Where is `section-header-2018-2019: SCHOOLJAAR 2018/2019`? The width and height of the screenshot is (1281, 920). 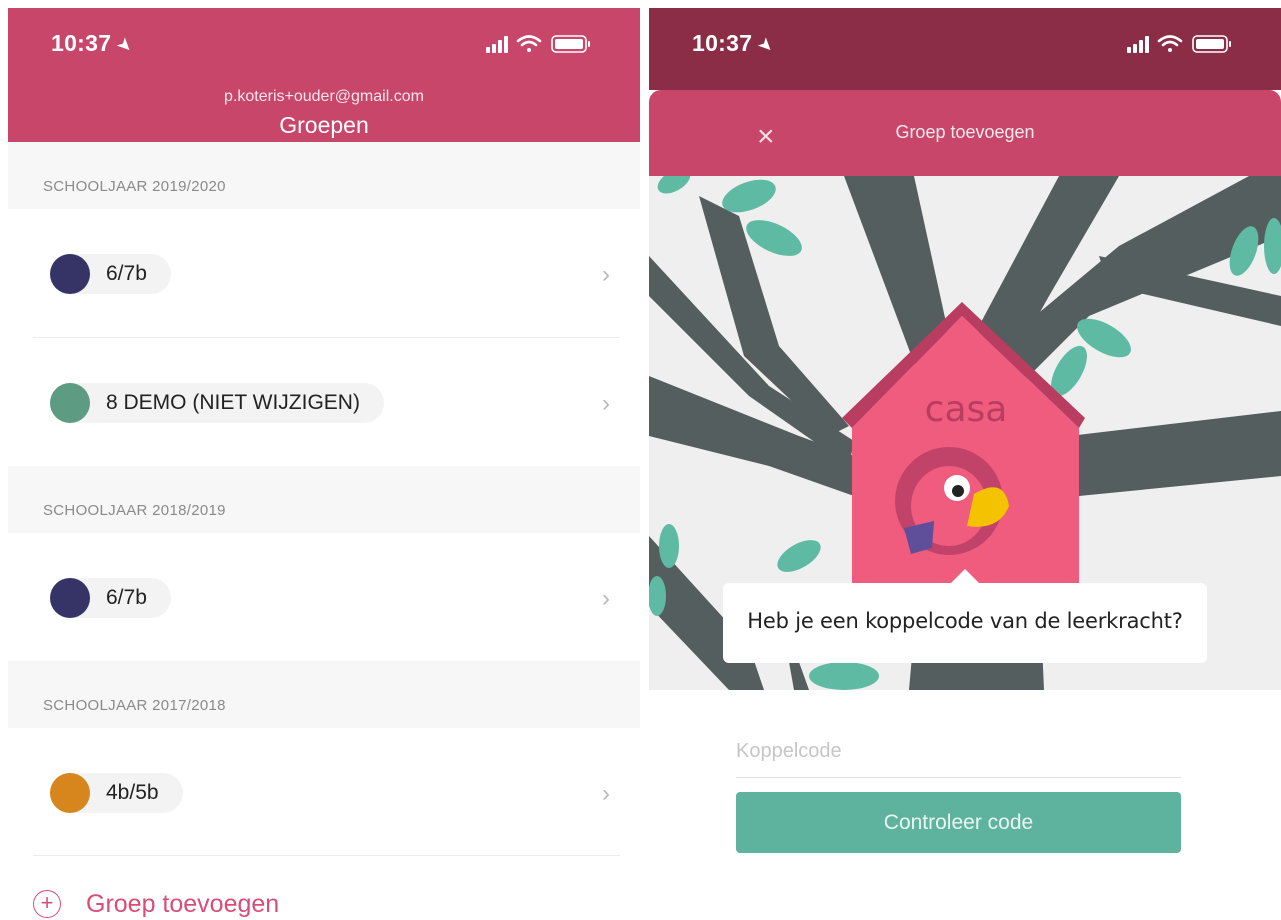
section-header-2018-2019: SCHOOLJAAR 2018/2019 is located at coordinates (324, 499).